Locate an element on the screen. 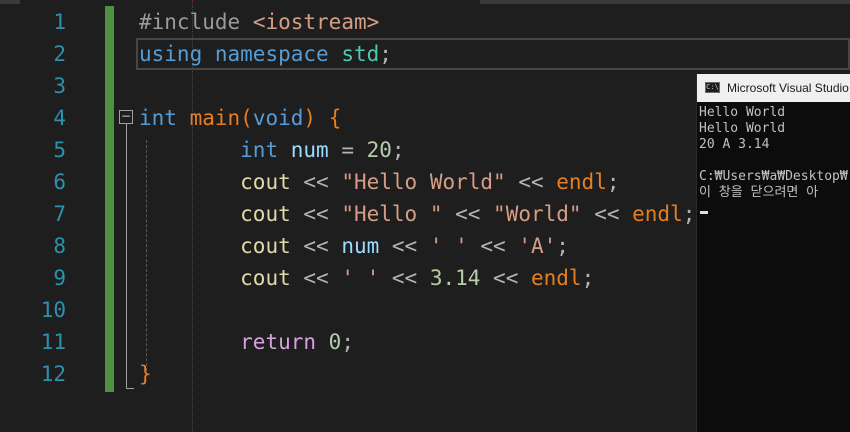  code-token: "Hello World" is located at coordinates (423, 182).